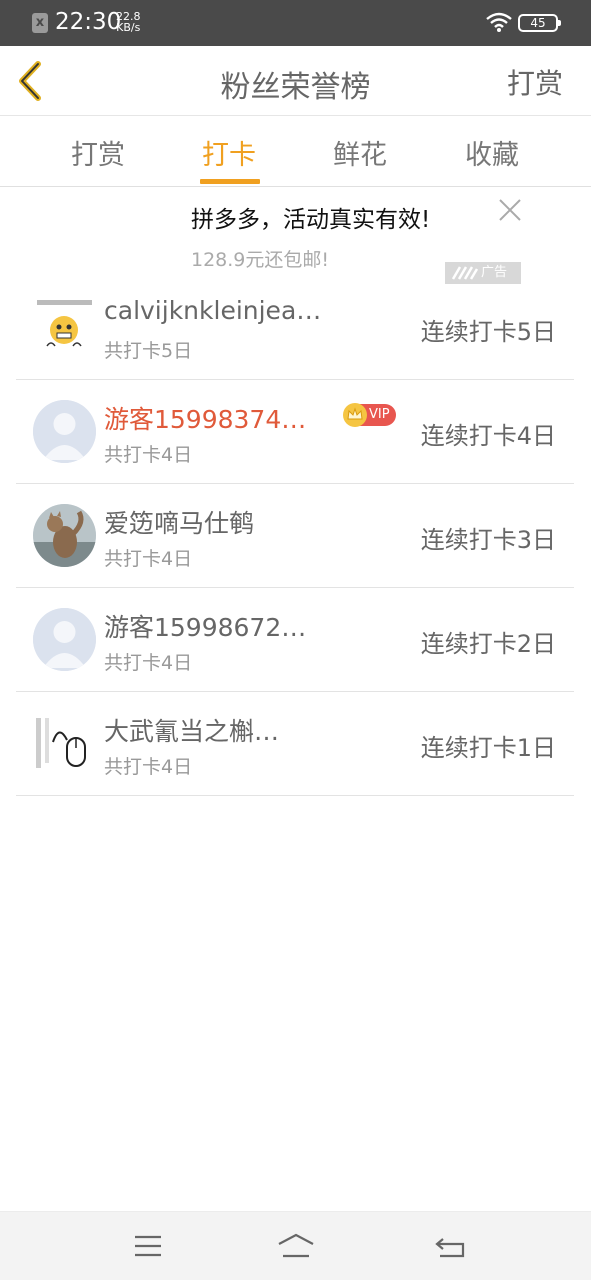 The width and height of the screenshot is (591, 1280). What do you see at coordinates (355, 415) in the screenshot?
I see `crown-icon` at bounding box center [355, 415].